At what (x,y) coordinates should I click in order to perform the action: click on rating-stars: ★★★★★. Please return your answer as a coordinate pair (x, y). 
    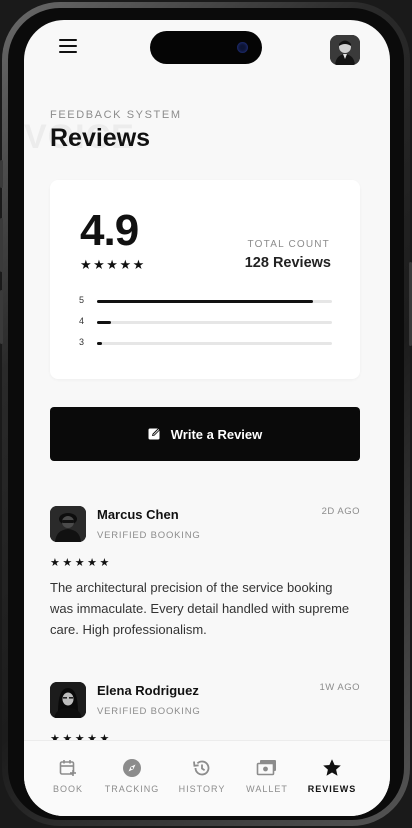
    Looking at the image, I should click on (113, 264).